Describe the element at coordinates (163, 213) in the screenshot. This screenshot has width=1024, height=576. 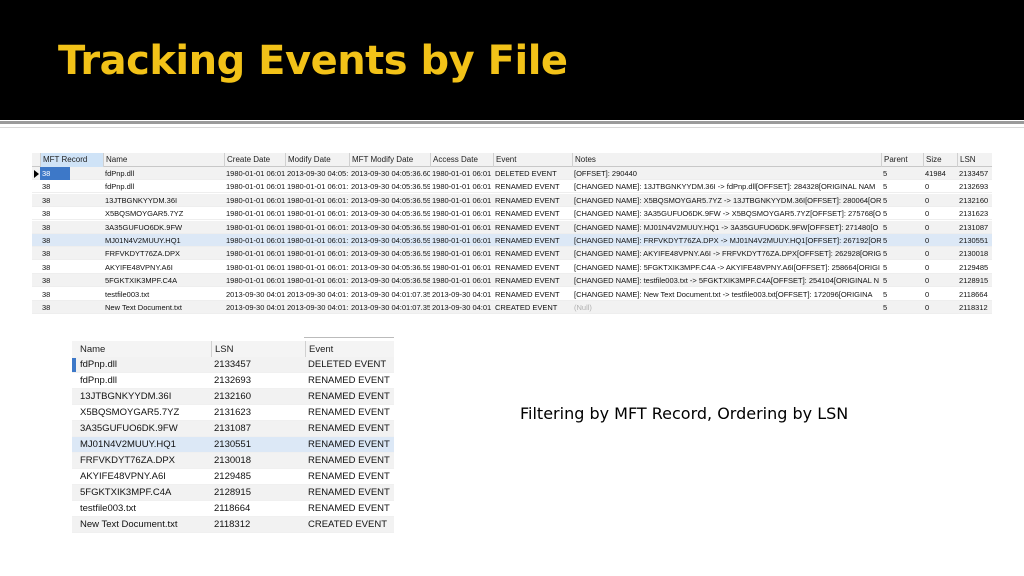
I see `cell-name: X5BQSMOYGAR5.7YZ` at that location.